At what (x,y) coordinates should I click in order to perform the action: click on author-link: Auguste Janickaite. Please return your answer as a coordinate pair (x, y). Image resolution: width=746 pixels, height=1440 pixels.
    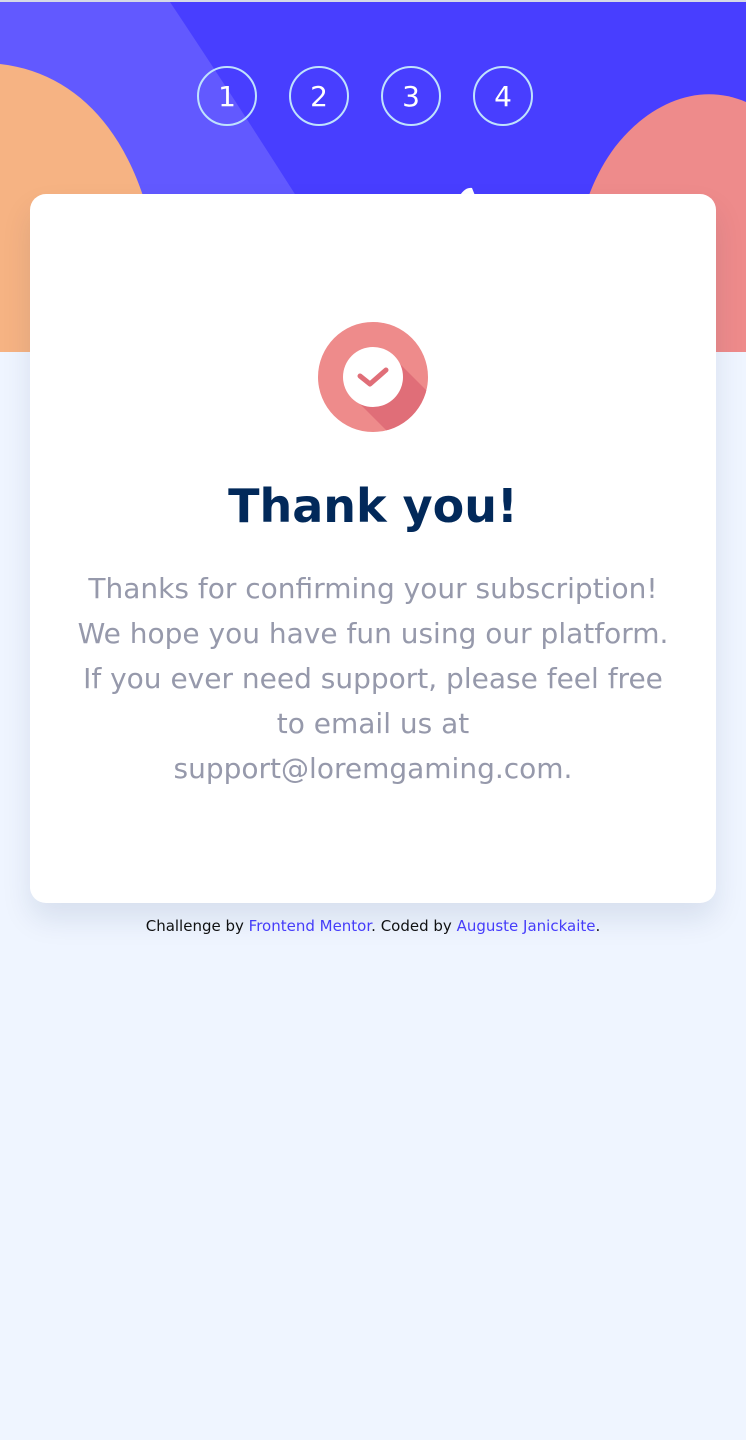
    Looking at the image, I should click on (526, 926).